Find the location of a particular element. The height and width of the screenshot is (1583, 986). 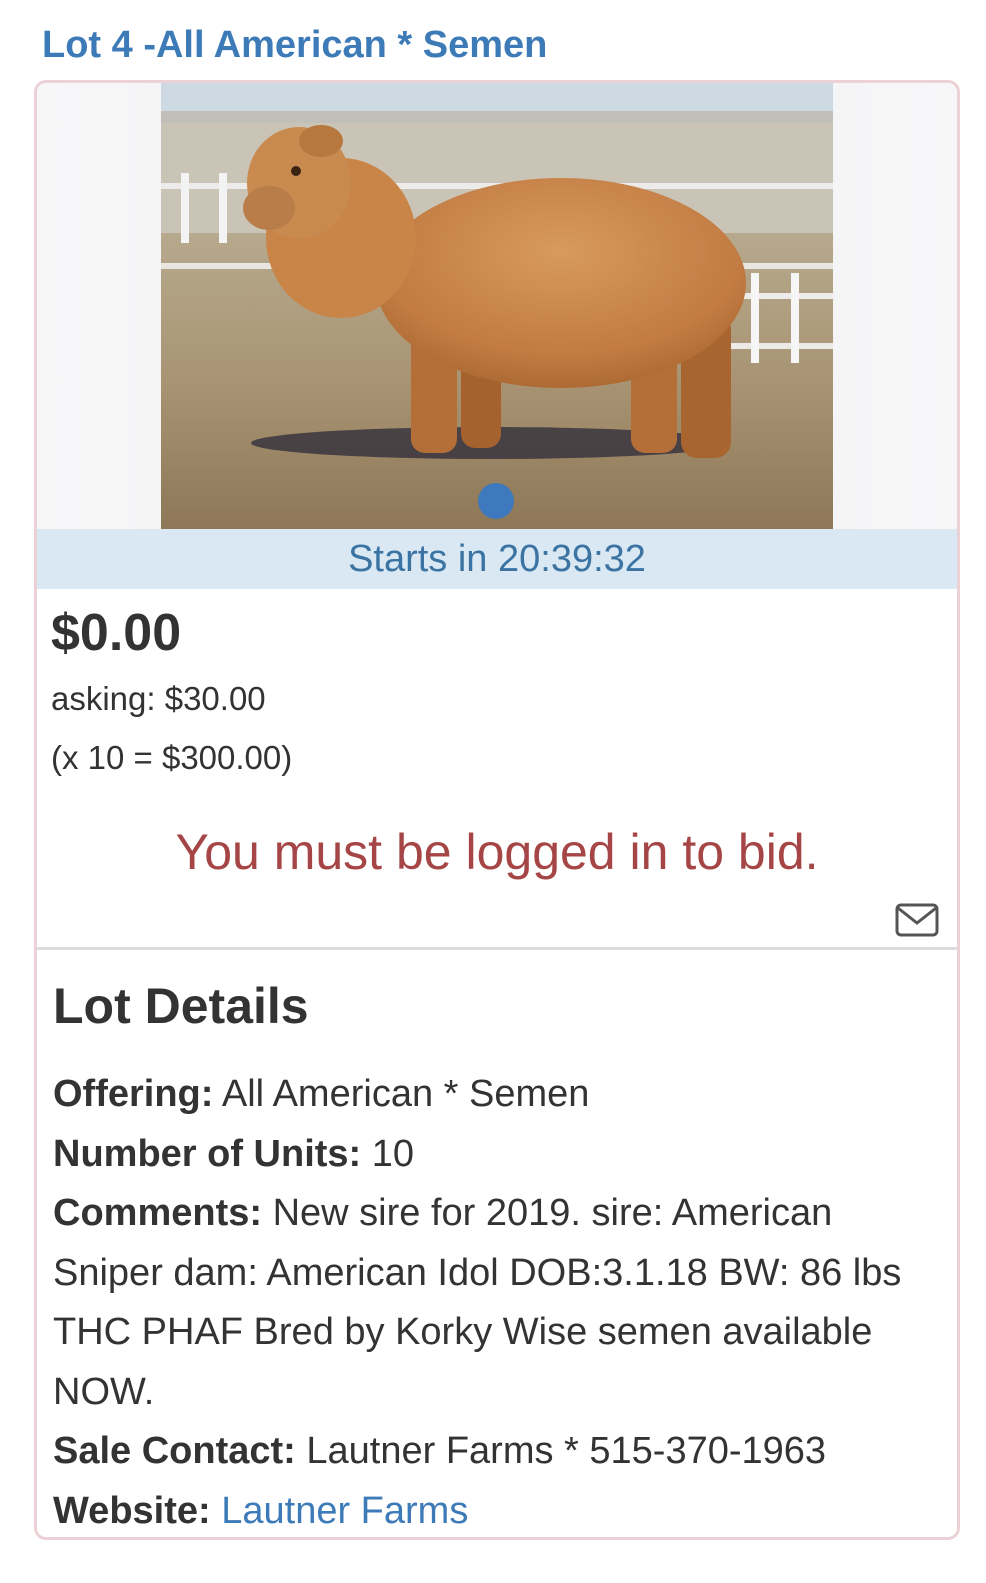

comments-label: Comments: is located at coordinates (158, 1213).